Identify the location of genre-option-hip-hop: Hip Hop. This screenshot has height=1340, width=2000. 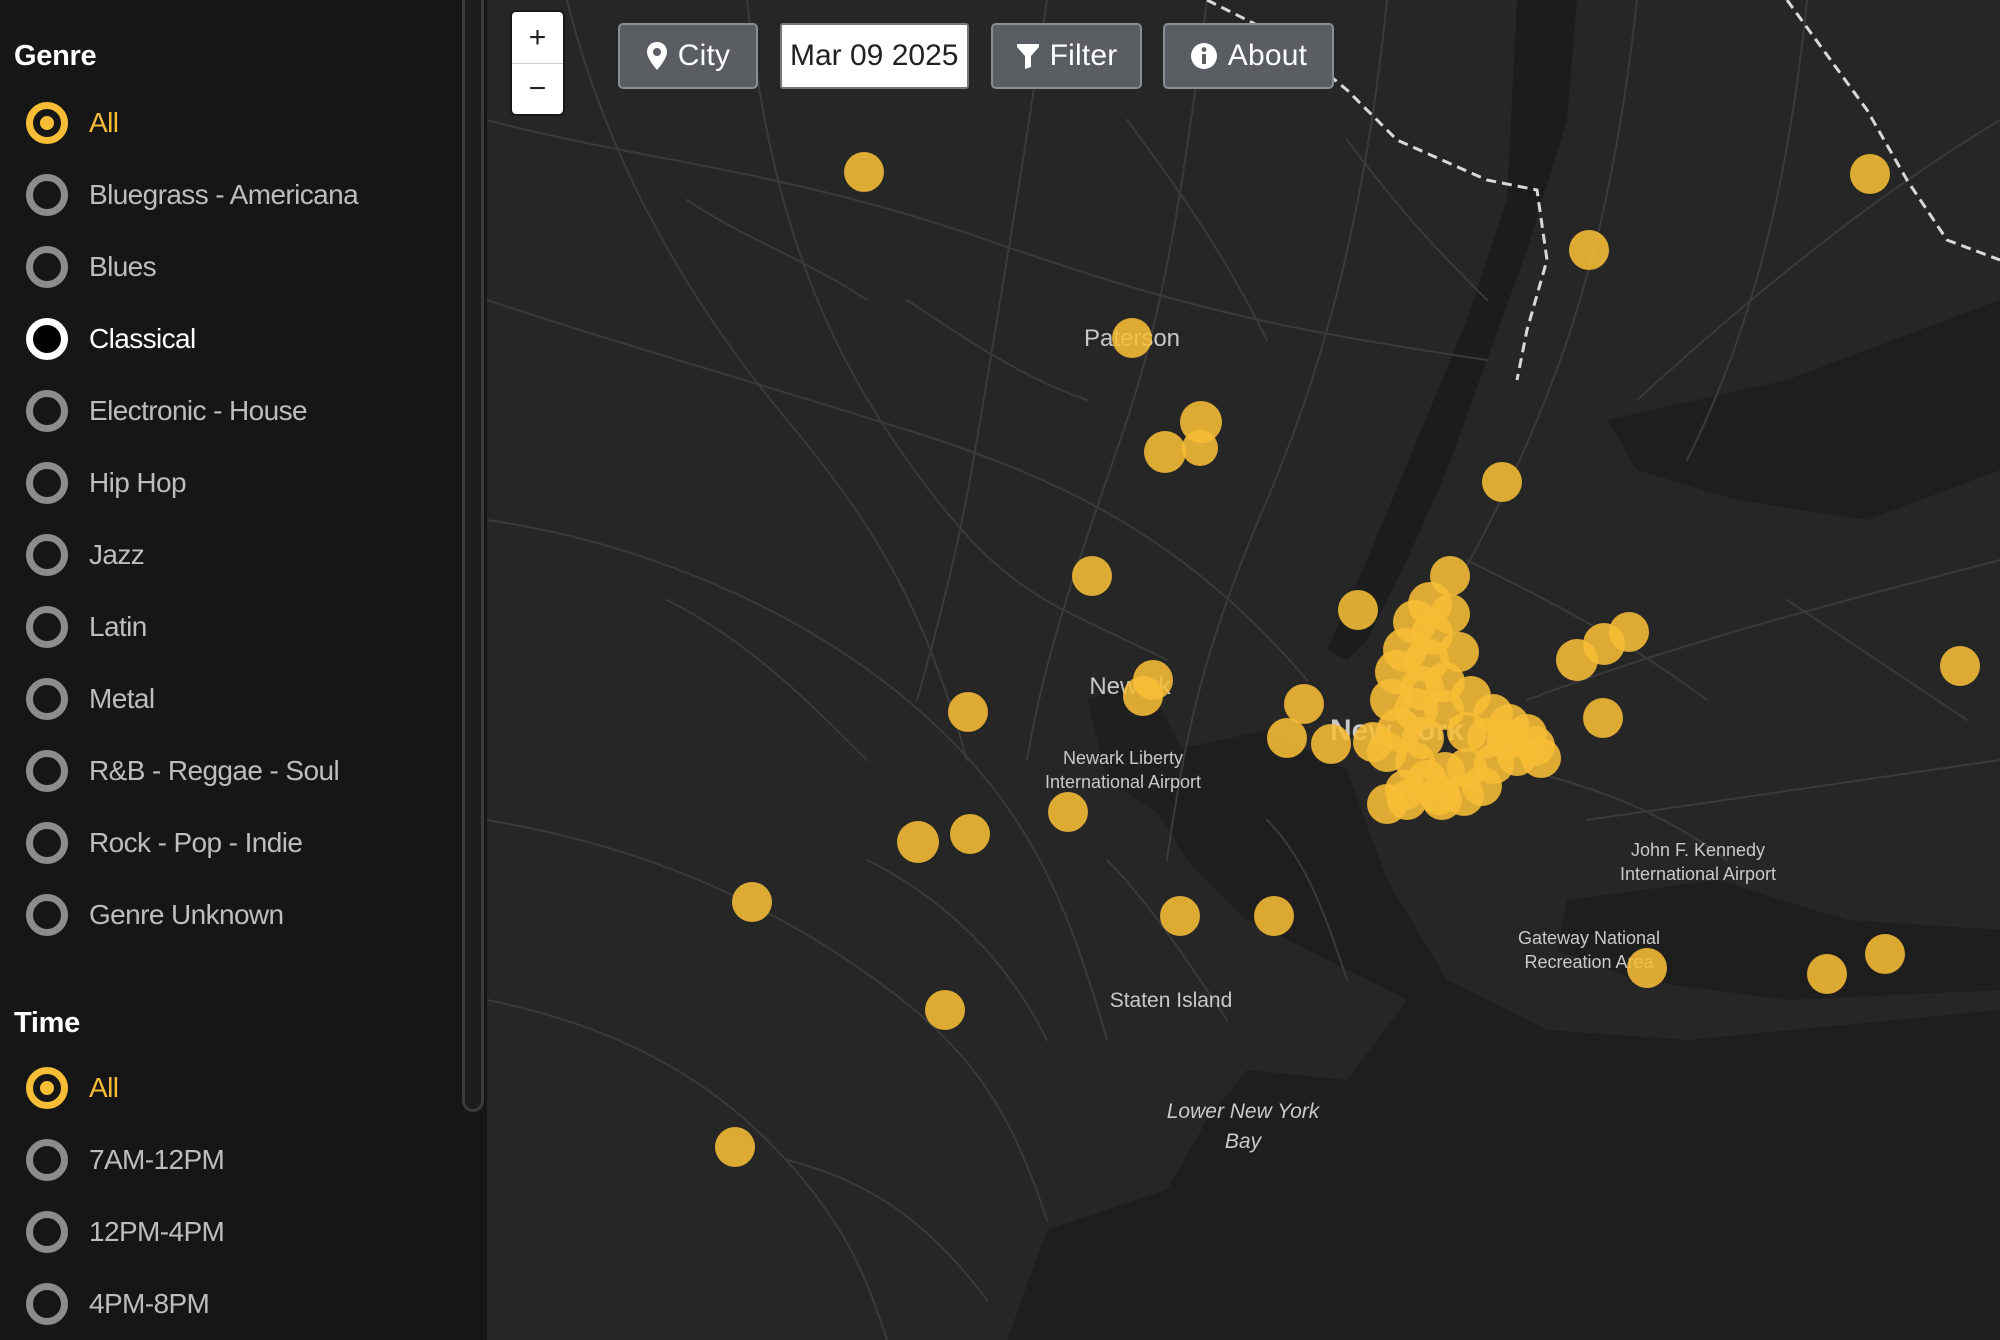
(236, 483).